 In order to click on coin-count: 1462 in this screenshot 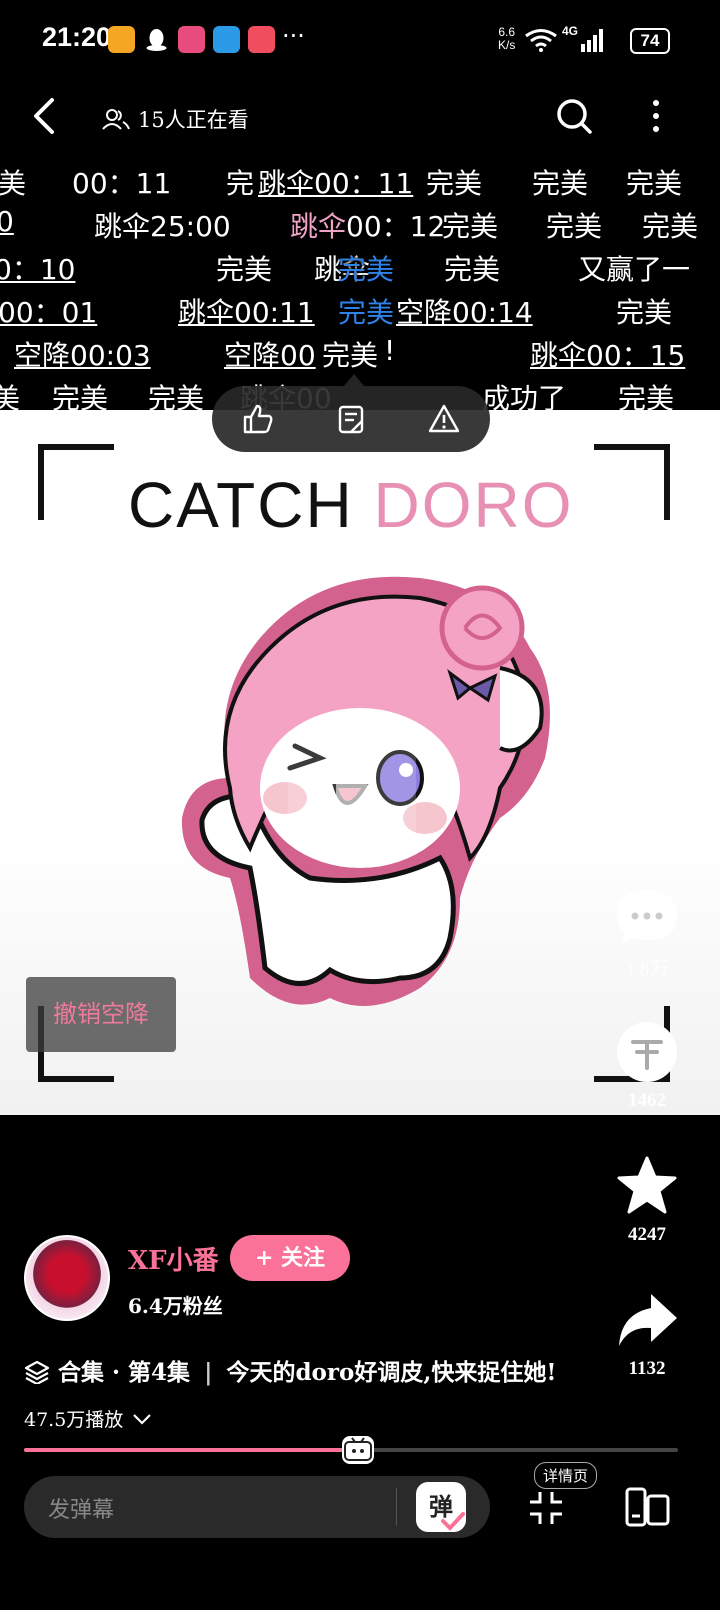, I will do `click(647, 1100)`.